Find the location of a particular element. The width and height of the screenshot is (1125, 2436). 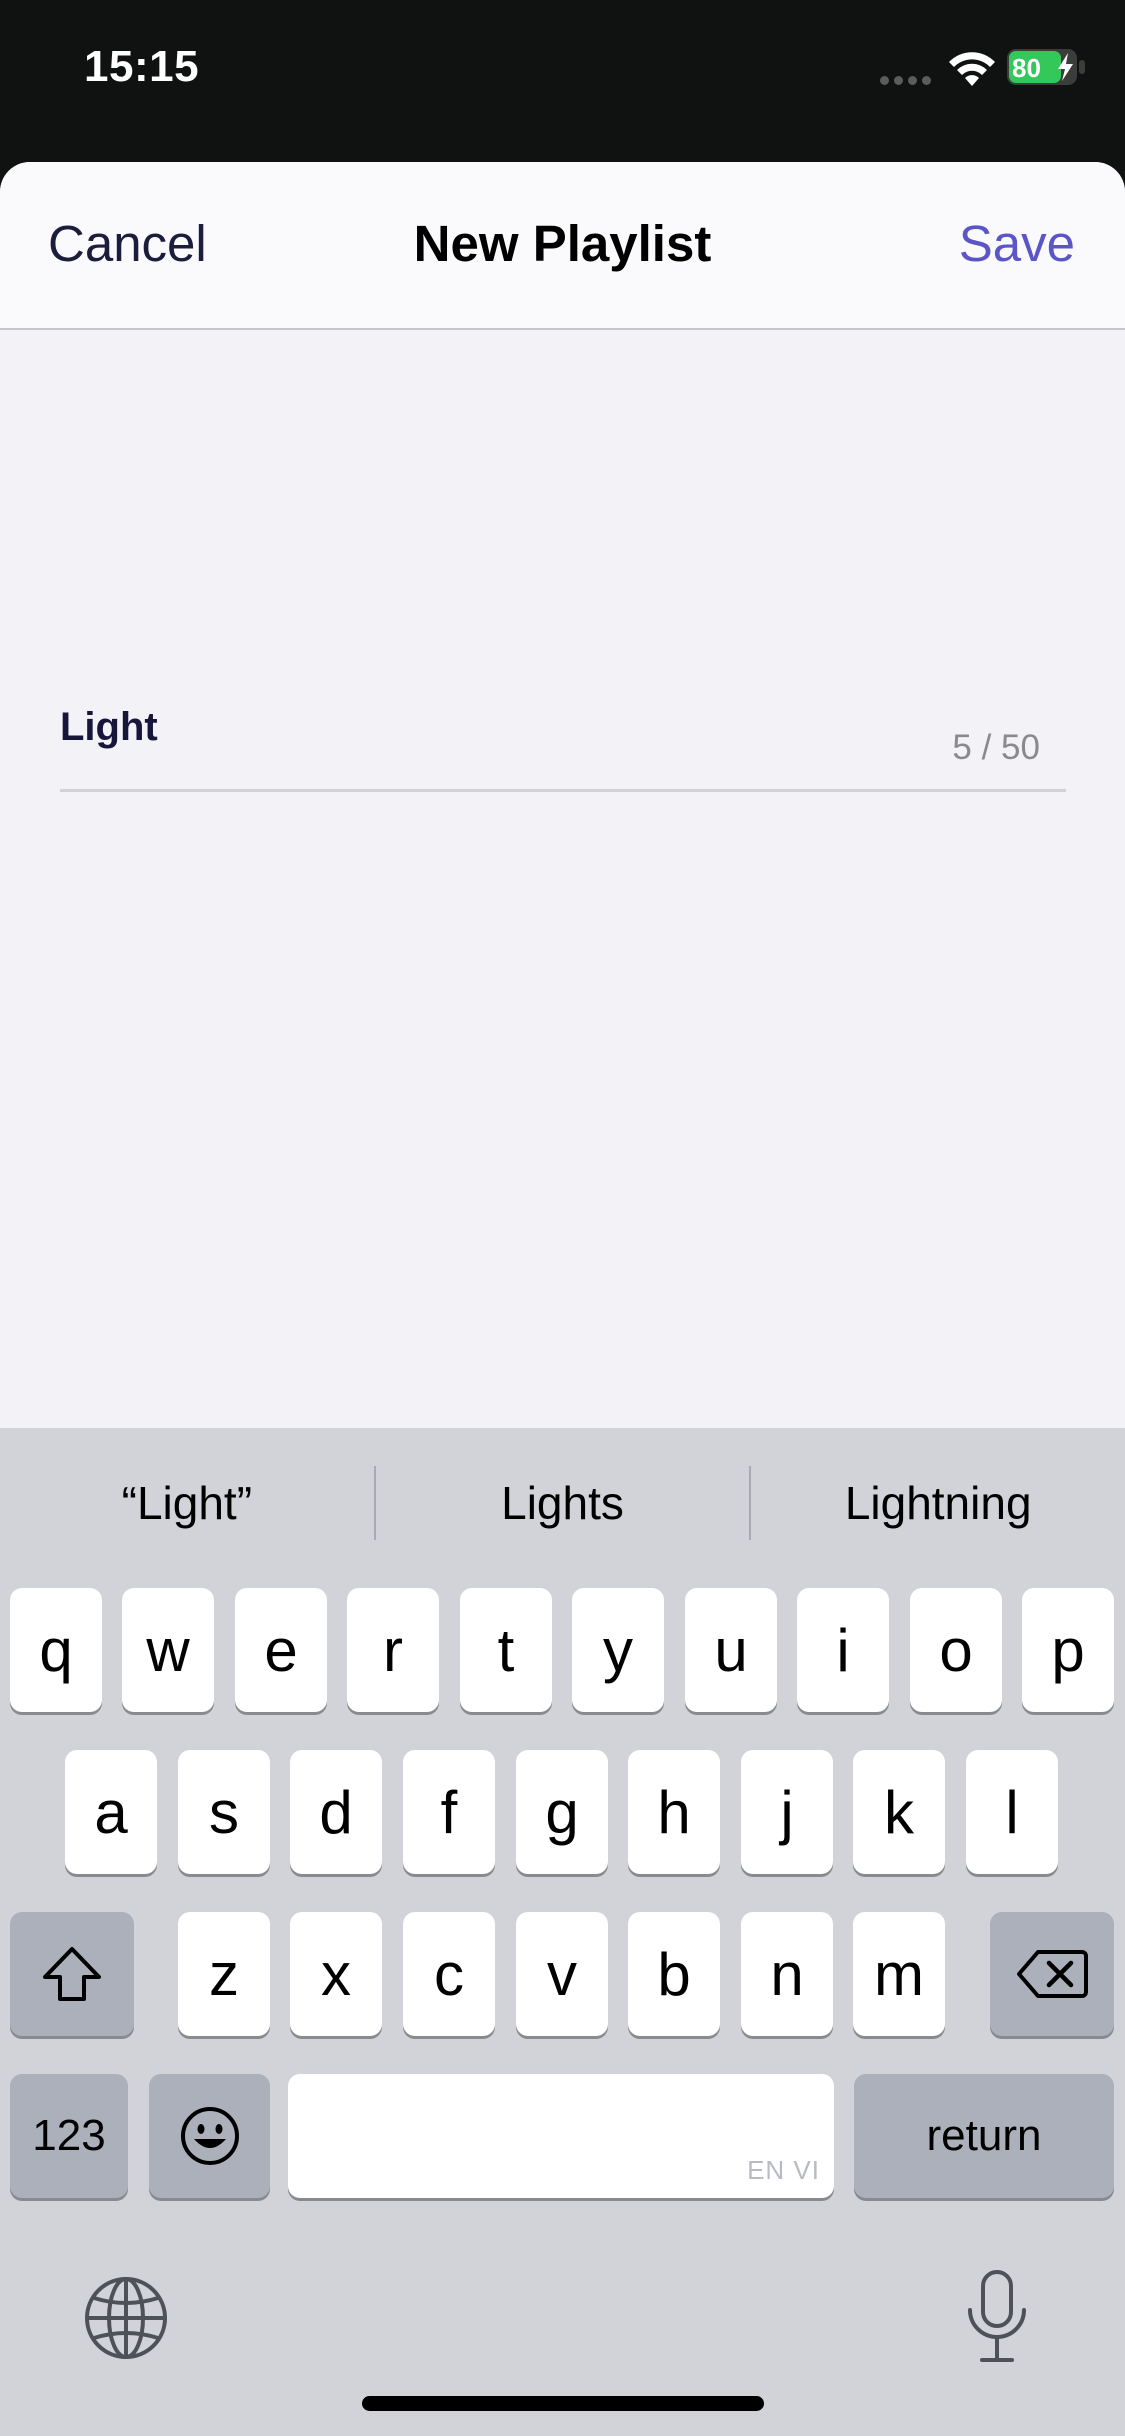

suggestion-bar: “Light” Lights Lightning is located at coordinates (562, 1503).